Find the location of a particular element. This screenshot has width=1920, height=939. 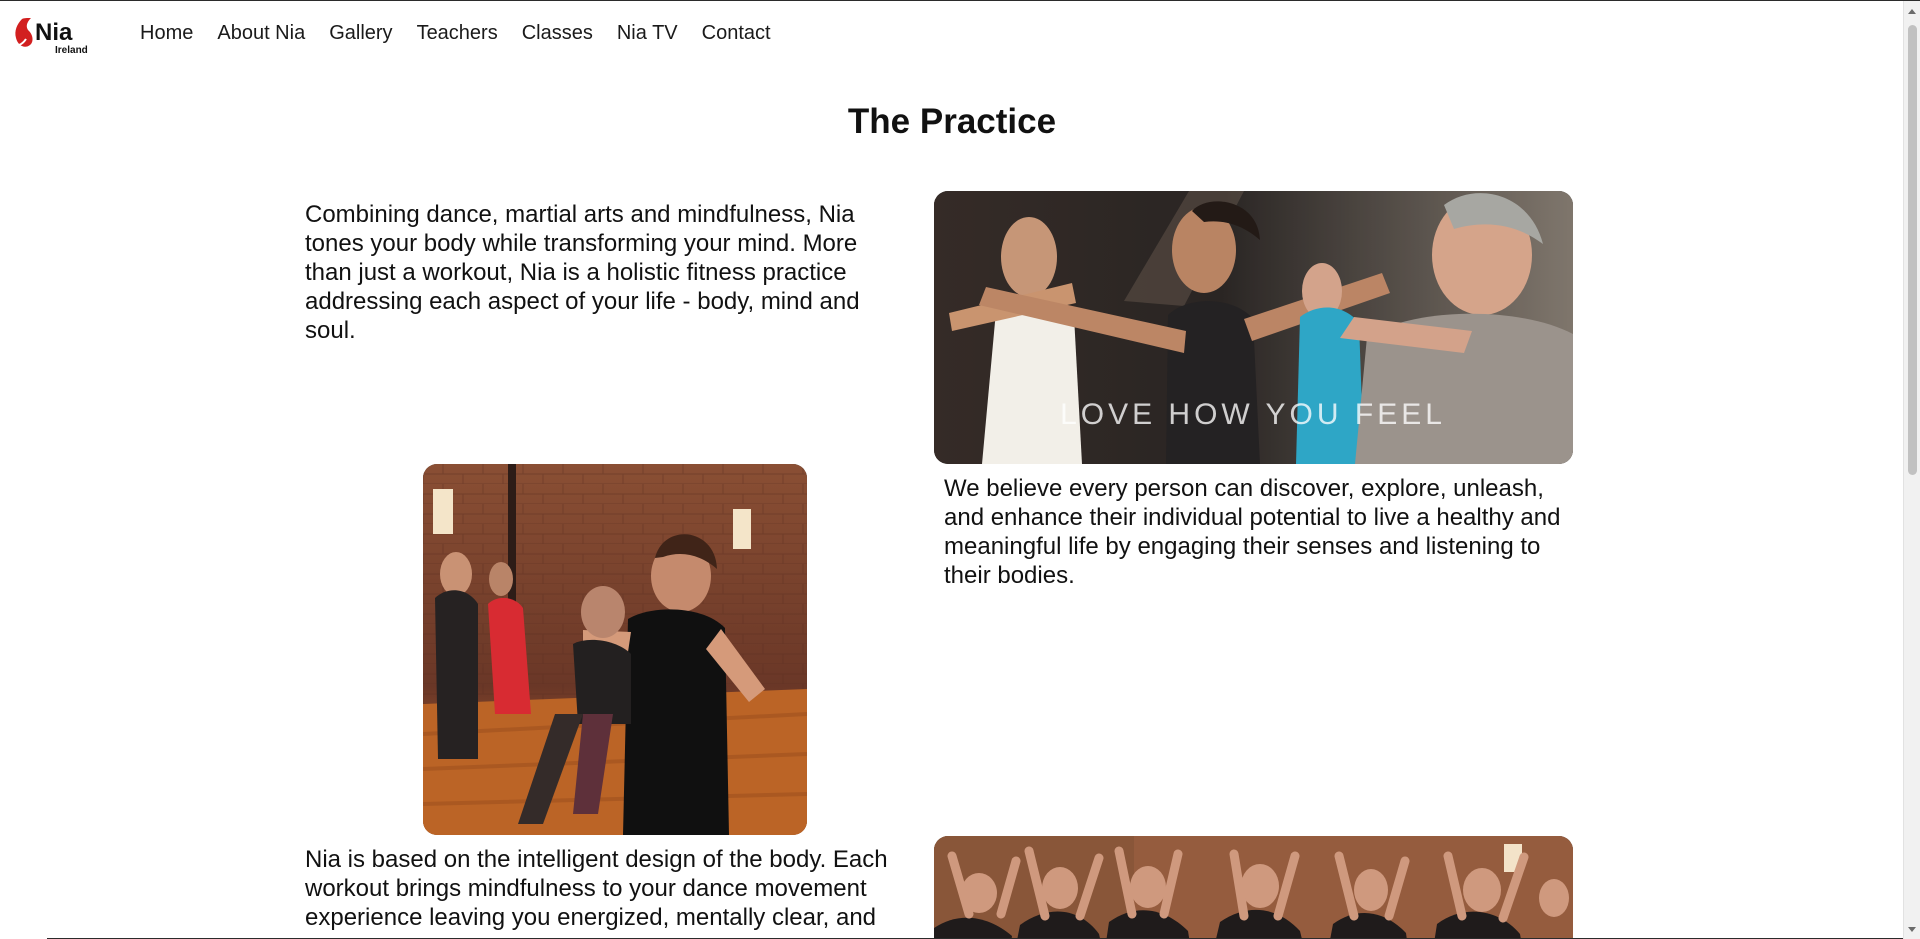

nav-home: Home is located at coordinates (166, 33).